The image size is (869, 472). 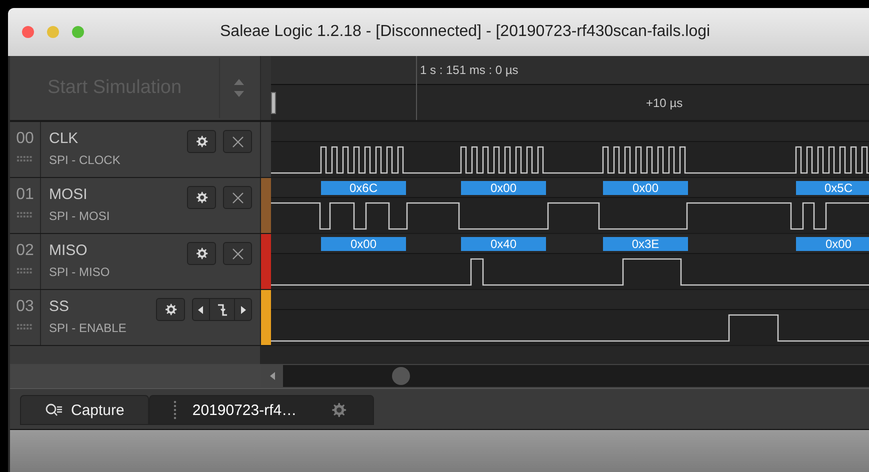 I want to click on right-triangle-icon, so click(x=243, y=310).